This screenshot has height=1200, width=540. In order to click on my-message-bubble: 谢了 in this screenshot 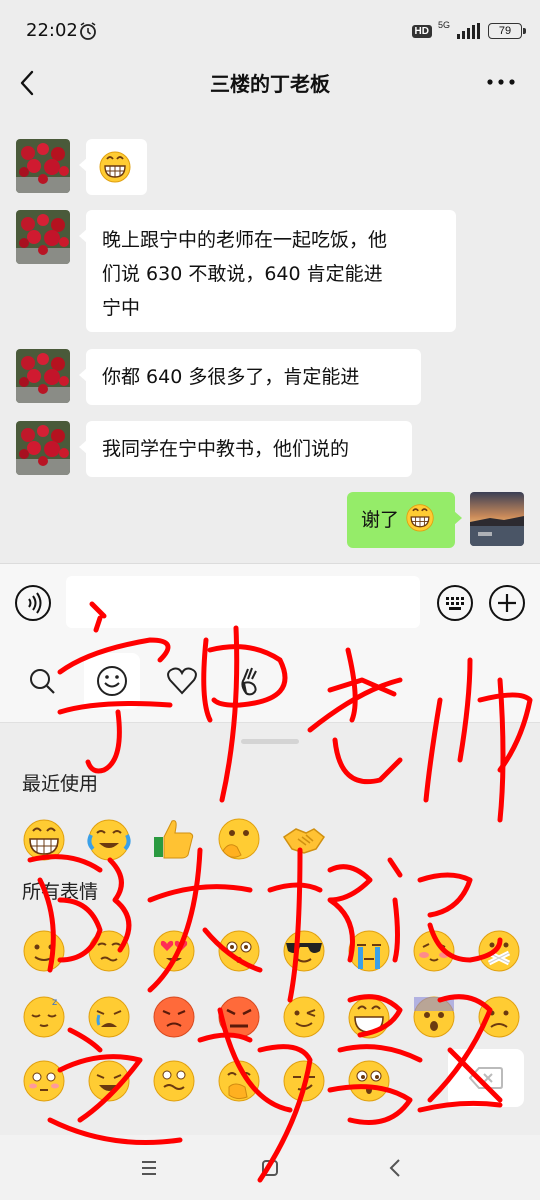, I will do `click(404, 520)`.